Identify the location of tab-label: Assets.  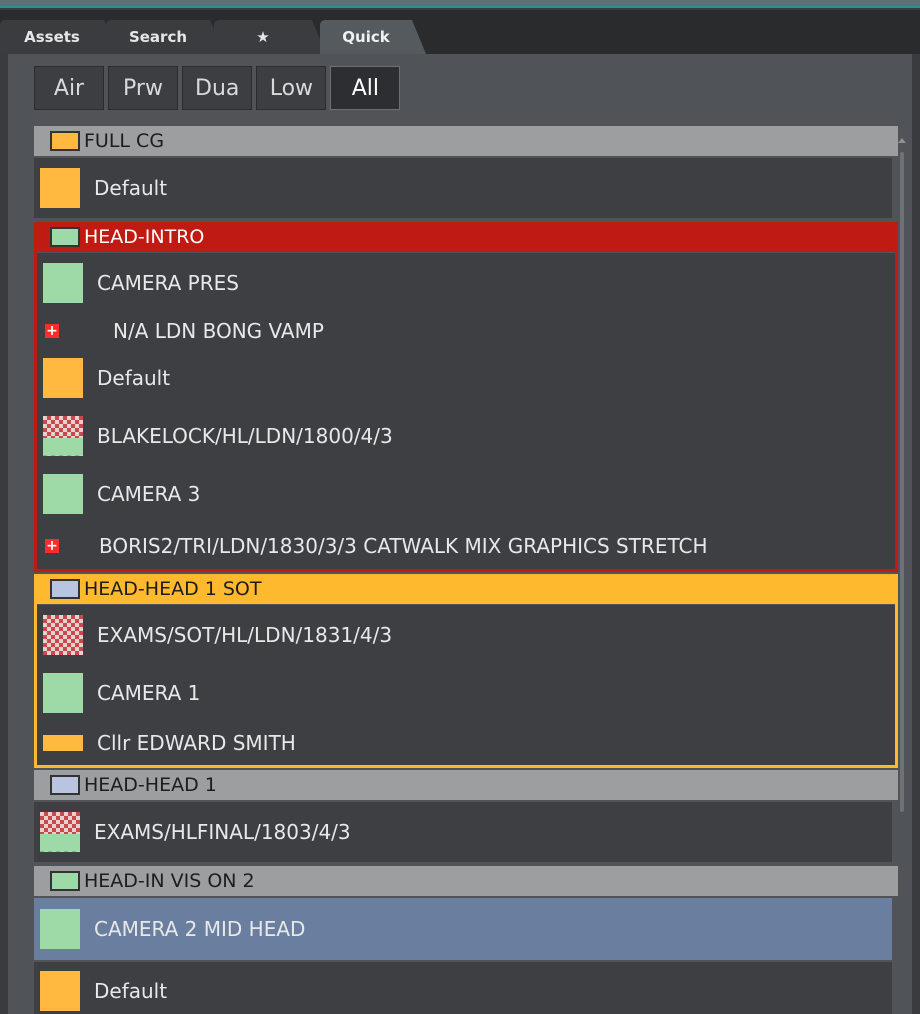
(52, 37).